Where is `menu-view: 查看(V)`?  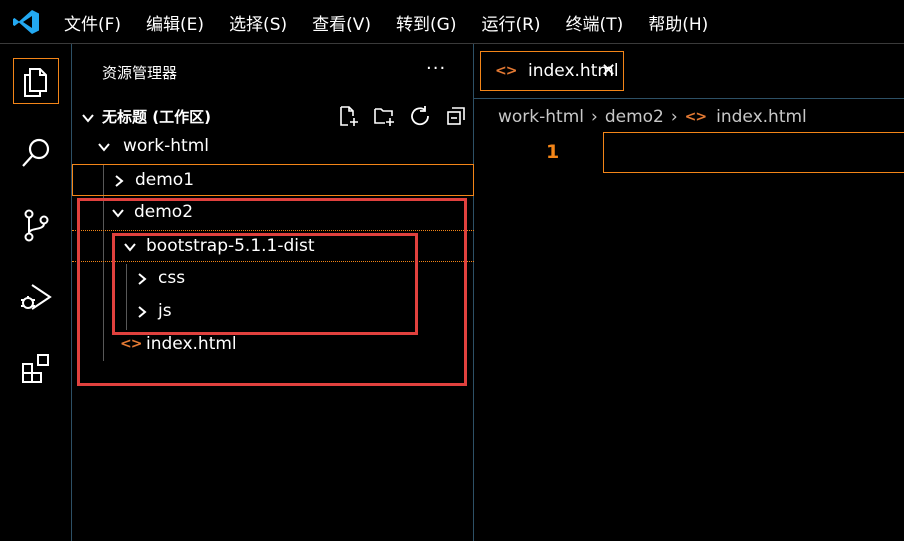 menu-view: 查看(V) is located at coordinates (341, 22).